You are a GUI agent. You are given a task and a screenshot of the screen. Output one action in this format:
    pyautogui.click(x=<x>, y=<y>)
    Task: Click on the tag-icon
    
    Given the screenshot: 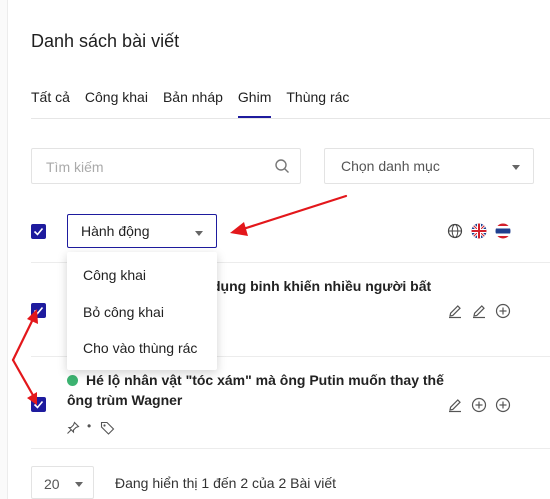 What is the action you would take?
    pyautogui.click(x=107, y=428)
    